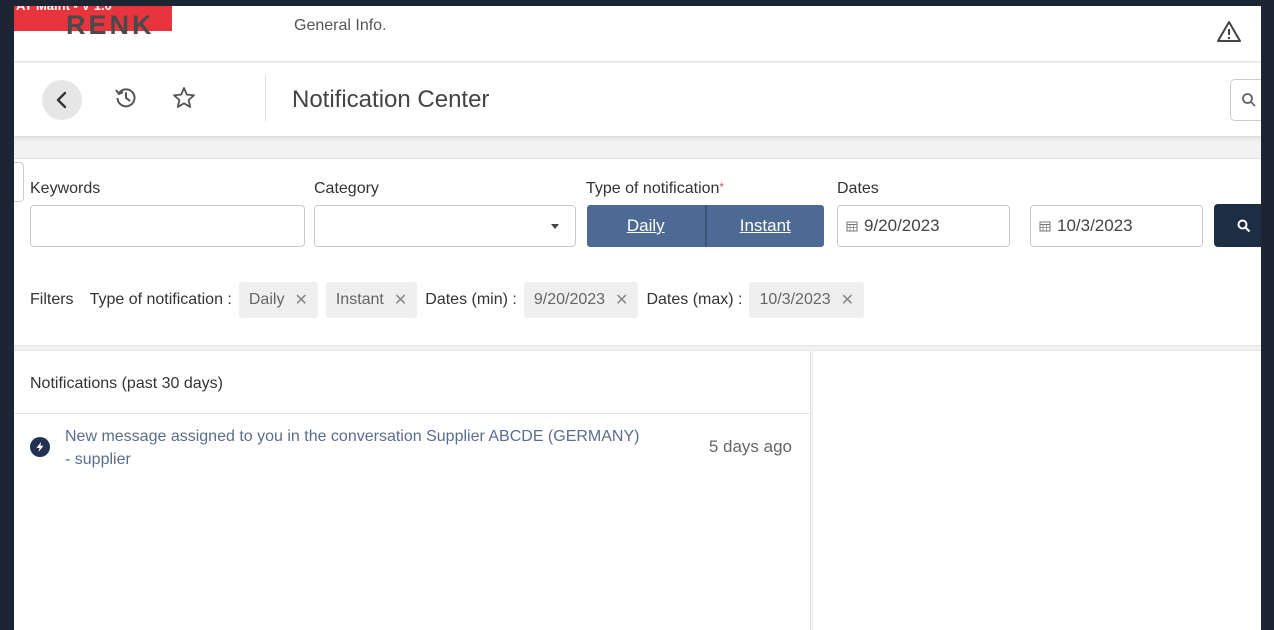  I want to click on history-icon, so click(125, 98).